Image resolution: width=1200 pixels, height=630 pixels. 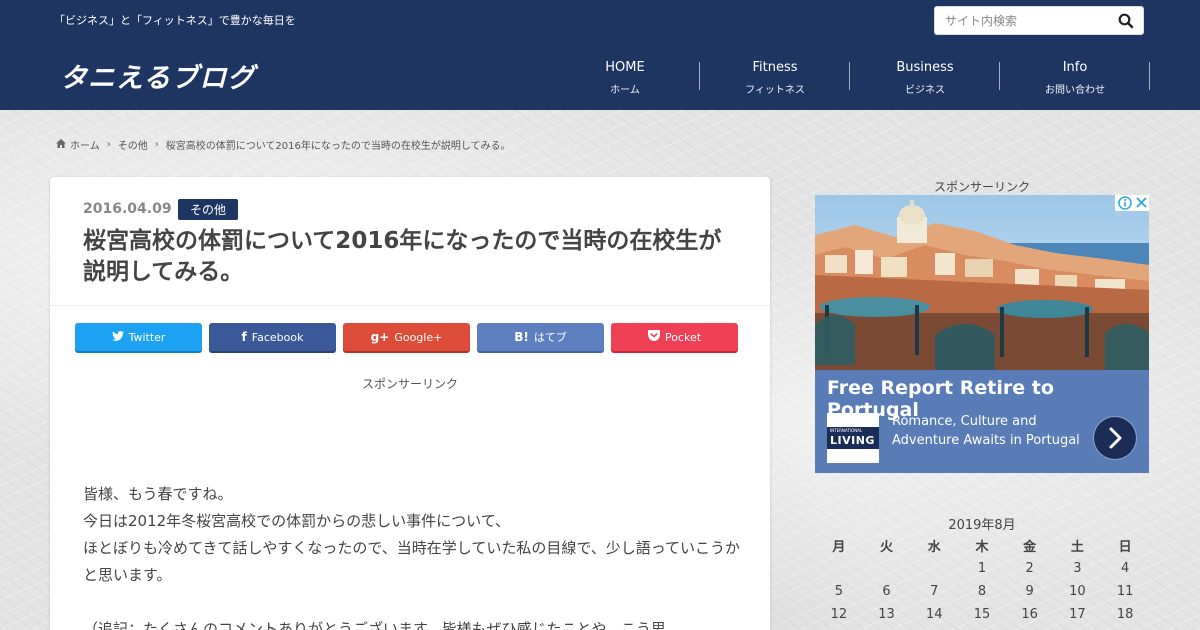 I want to click on nav-item-label: HOME, so click(x=625, y=67).